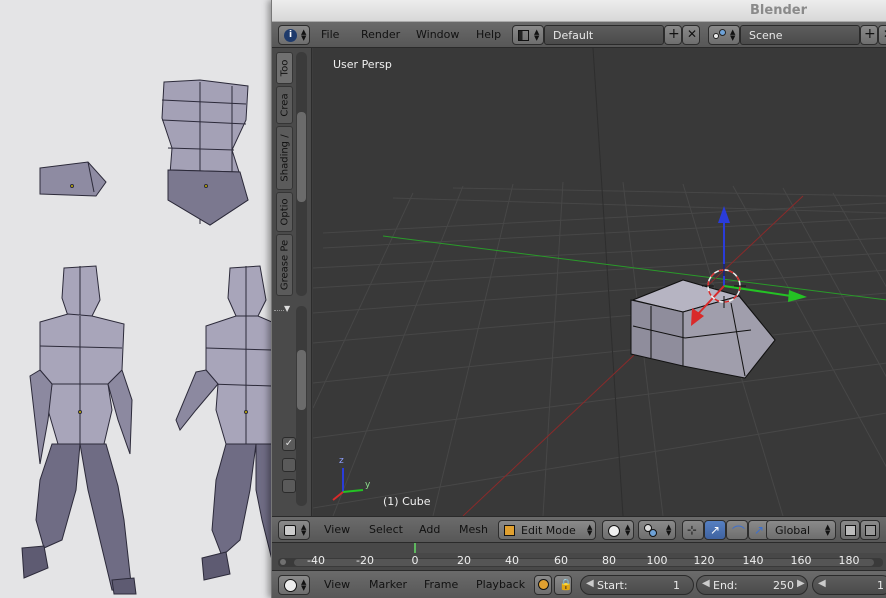 This screenshot has width=886, height=598. Describe the element at coordinates (290, 530) in the screenshot. I see `3d-view-icon` at that location.